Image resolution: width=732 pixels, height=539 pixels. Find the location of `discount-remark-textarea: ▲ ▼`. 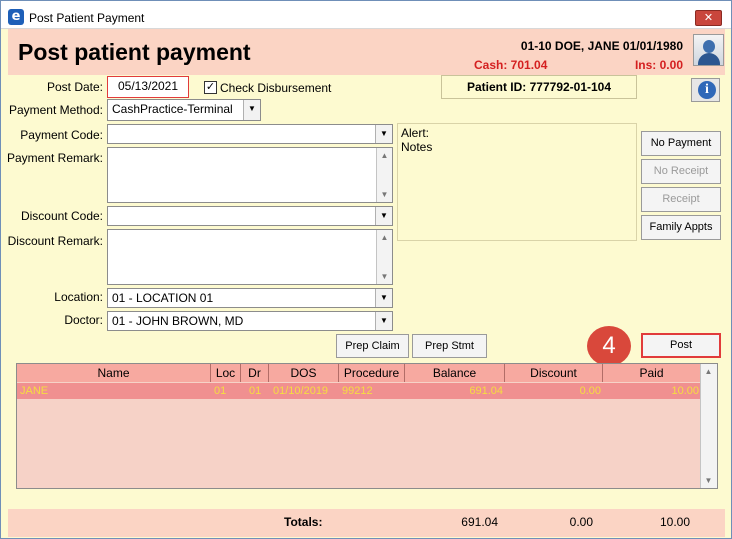

discount-remark-textarea: ▲ ▼ is located at coordinates (250, 257).